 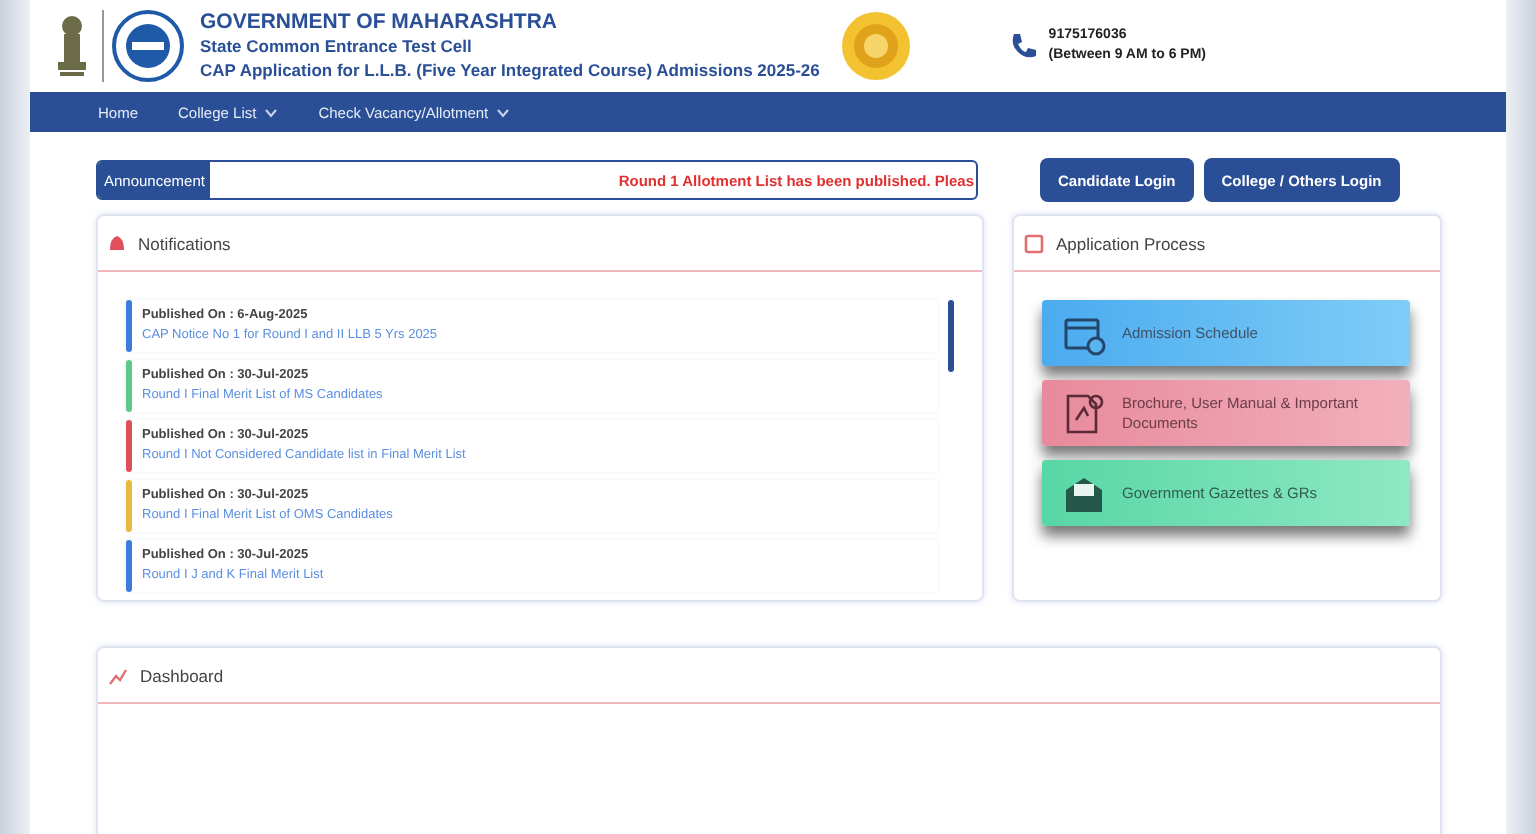 What do you see at coordinates (1131, 243) in the screenshot?
I see `panel-title: Application Process` at bounding box center [1131, 243].